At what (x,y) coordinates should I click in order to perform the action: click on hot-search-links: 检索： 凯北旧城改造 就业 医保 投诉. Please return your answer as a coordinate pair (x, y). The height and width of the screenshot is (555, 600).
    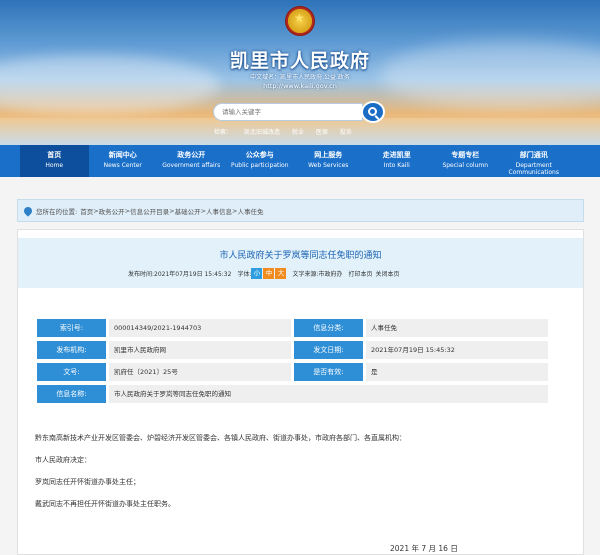
    Looking at the image, I should click on (288, 131).